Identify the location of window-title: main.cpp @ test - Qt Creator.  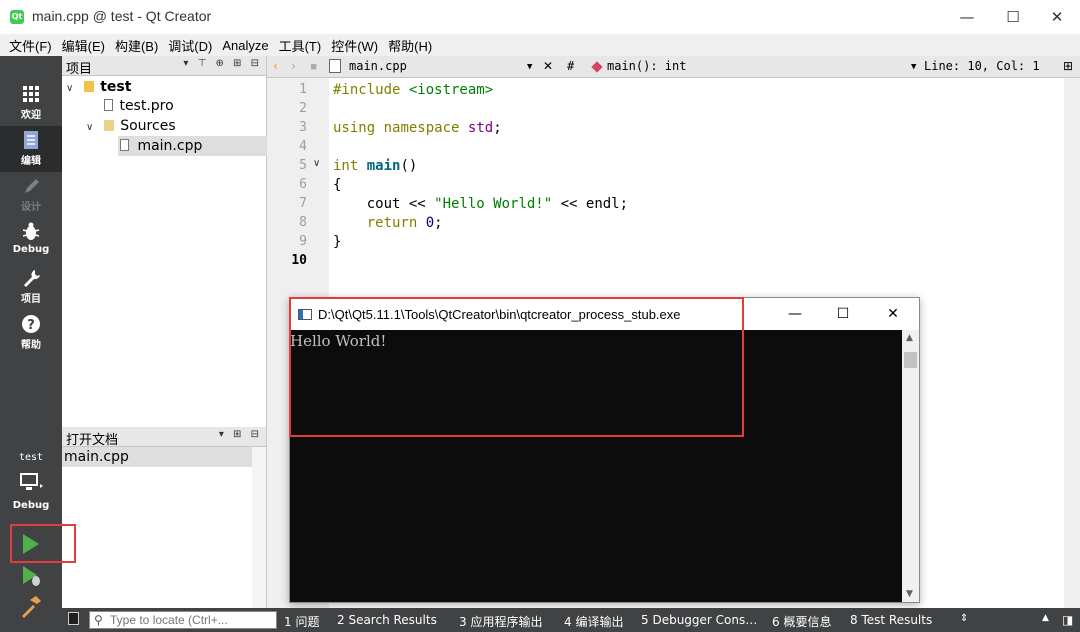
(122, 16).